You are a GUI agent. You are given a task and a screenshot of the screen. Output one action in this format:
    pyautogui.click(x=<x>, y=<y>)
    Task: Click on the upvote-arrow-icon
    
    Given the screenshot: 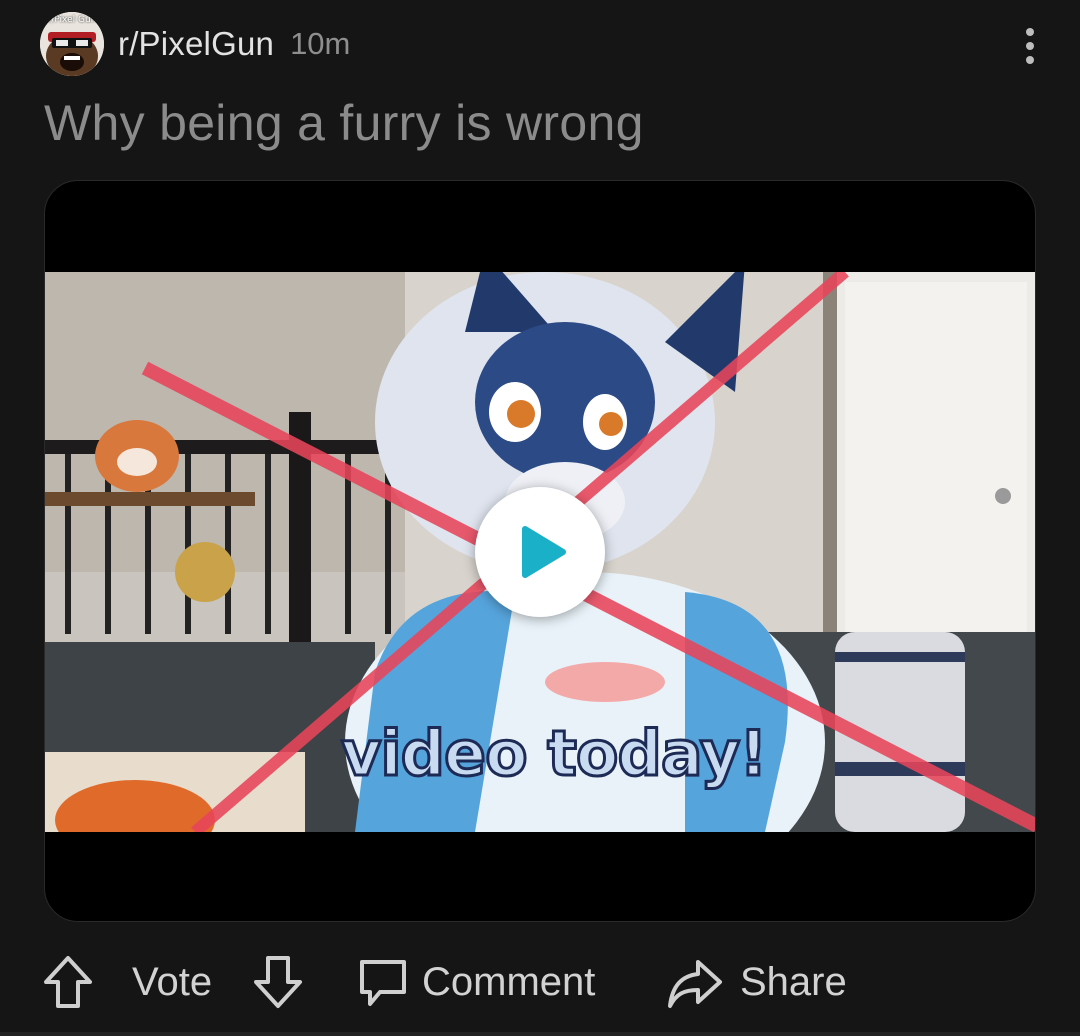 What is the action you would take?
    pyautogui.click(x=68, y=982)
    